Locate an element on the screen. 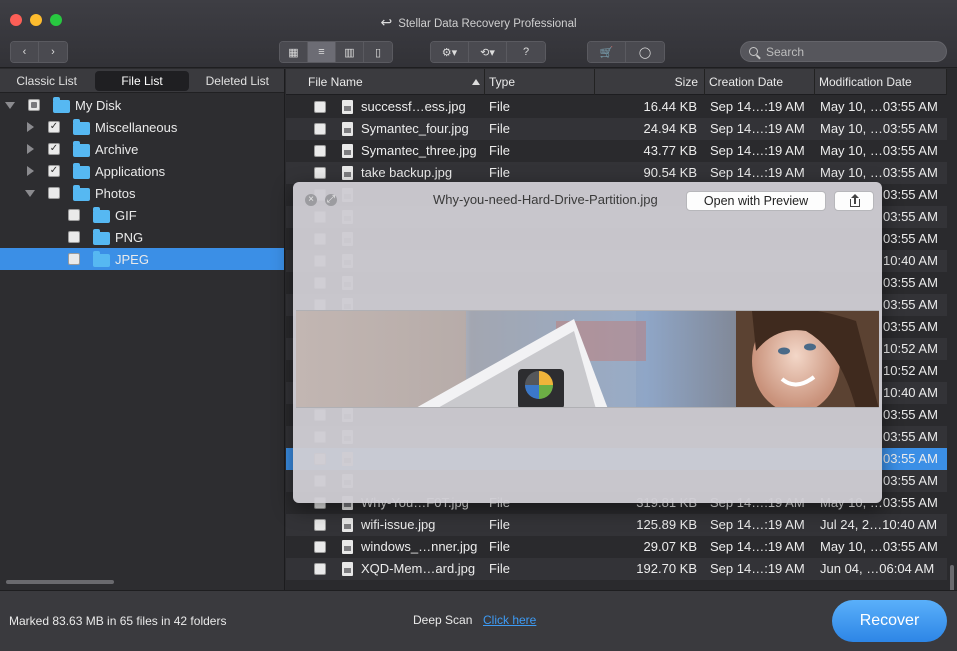 This screenshot has height=651, width=957. tree-item-applications: ✓ Applications is located at coordinates (142, 171).